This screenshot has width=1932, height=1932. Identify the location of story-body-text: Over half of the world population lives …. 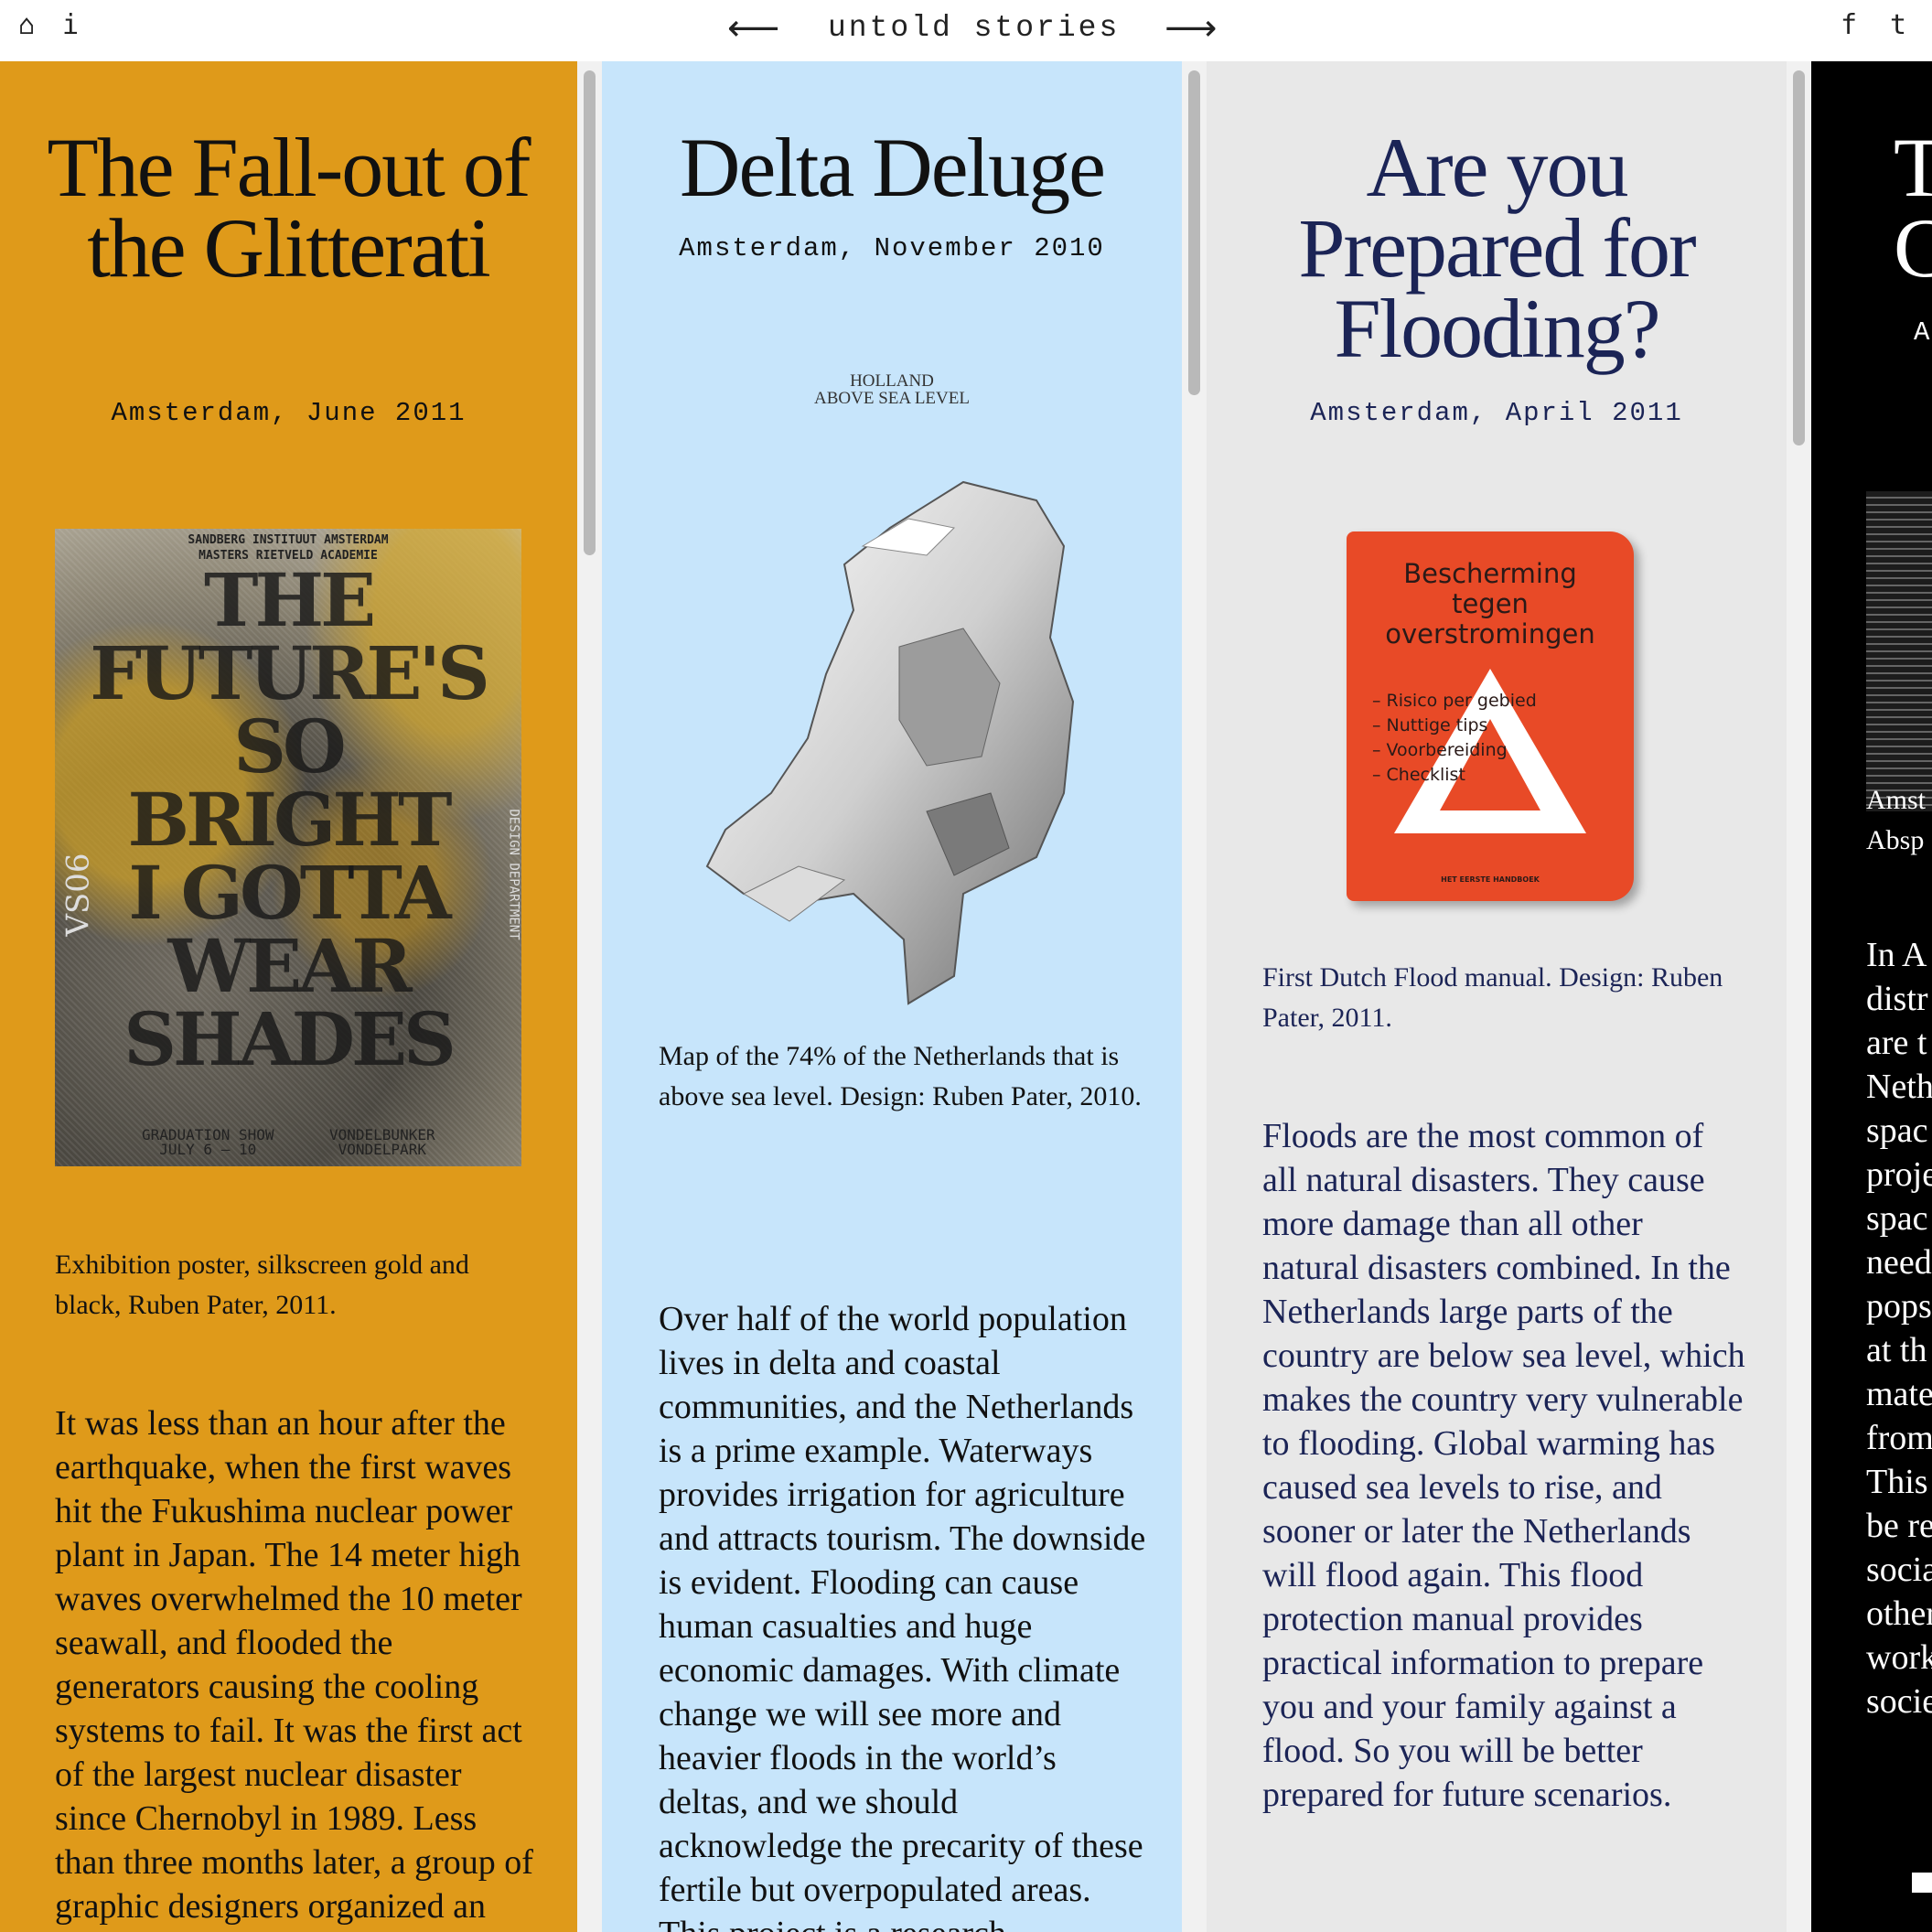
(902, 1616).